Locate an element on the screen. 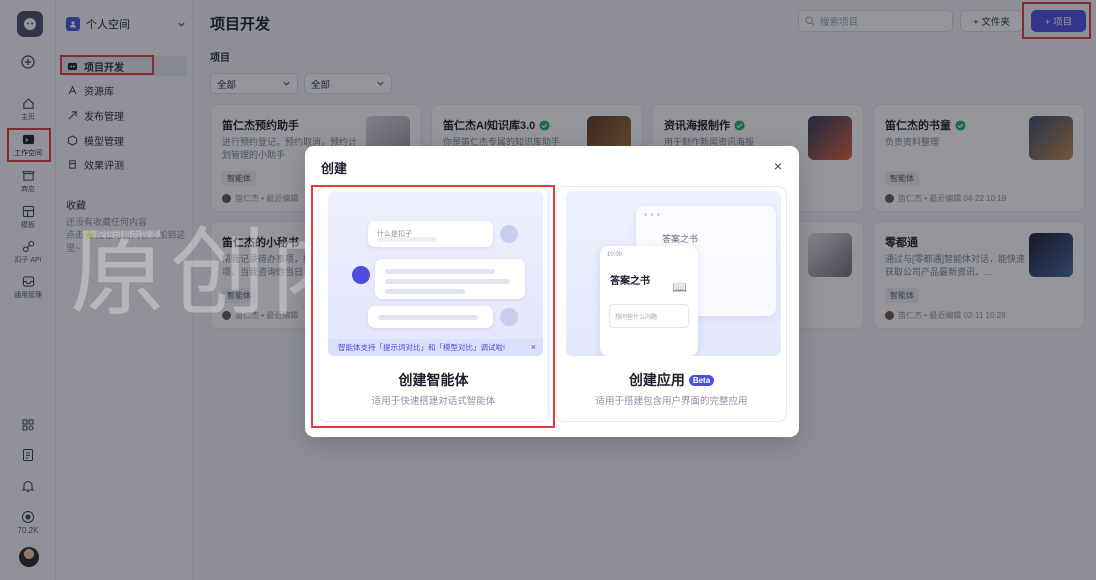  book-icon: 📖 is located at coordinates (679, 287).